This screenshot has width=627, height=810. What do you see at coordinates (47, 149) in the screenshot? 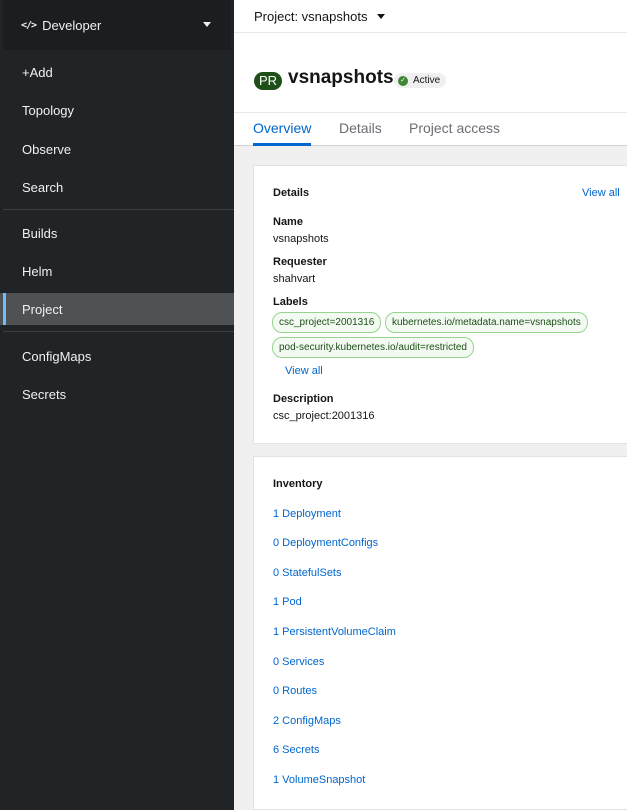
I see `sidebar-item-label: Observe` at bounding box center [47, 149].